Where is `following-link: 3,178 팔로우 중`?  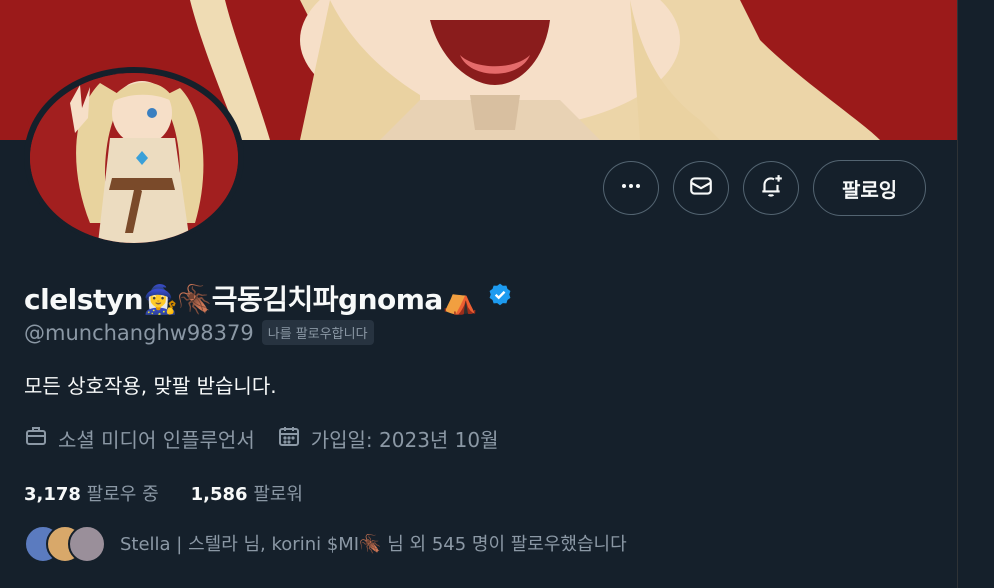
following-link: 3,178 팔로우 중 is located at coordinates (91, 493).